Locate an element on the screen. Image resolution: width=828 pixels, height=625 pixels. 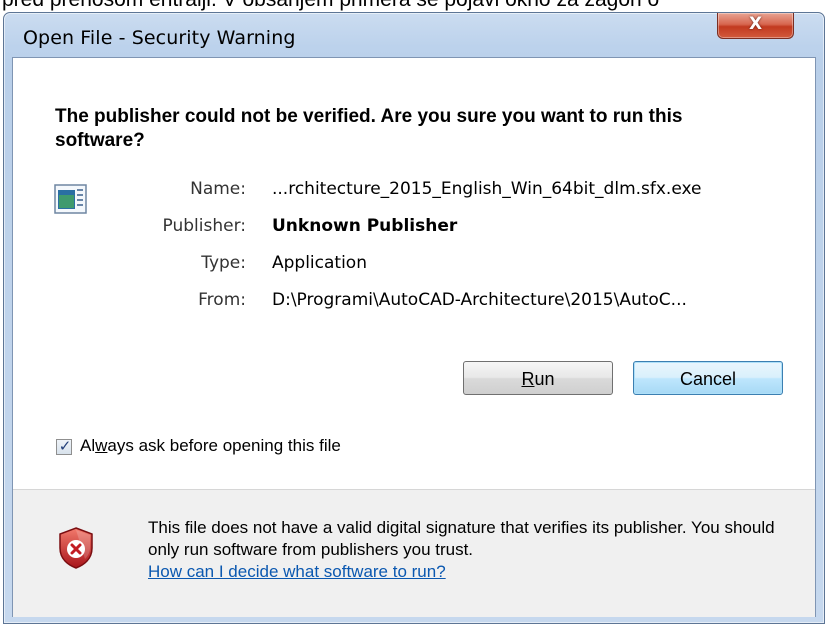
run-button: Run is located at coordinates (538, 378).